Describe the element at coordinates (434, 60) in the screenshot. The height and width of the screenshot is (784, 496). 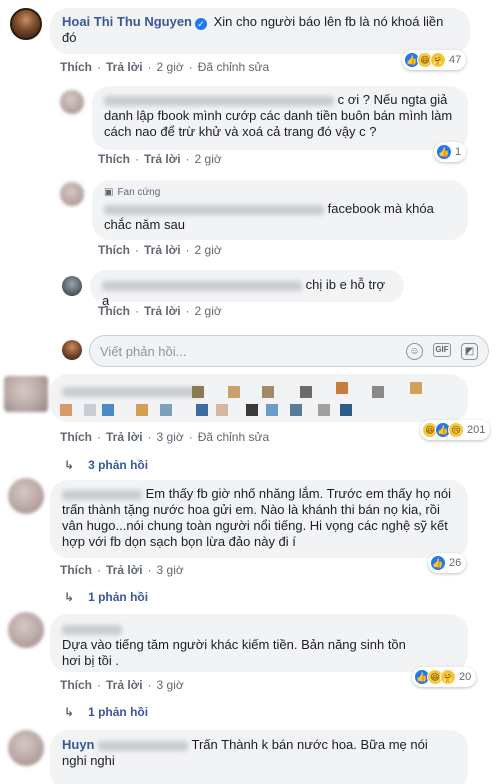
I see `reaction-summary: 👍 😆 🤗 47` at that location.